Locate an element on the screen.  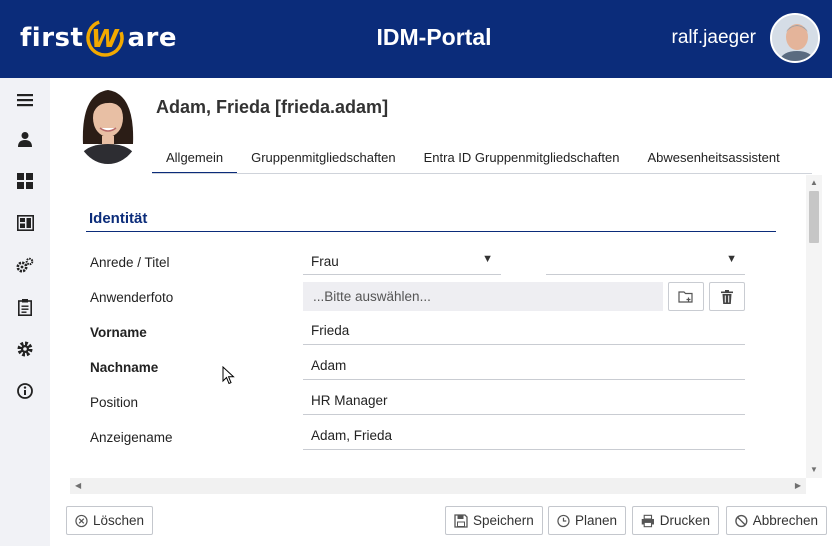
username: ralf.jaeger is located at coordinates (714, 38).